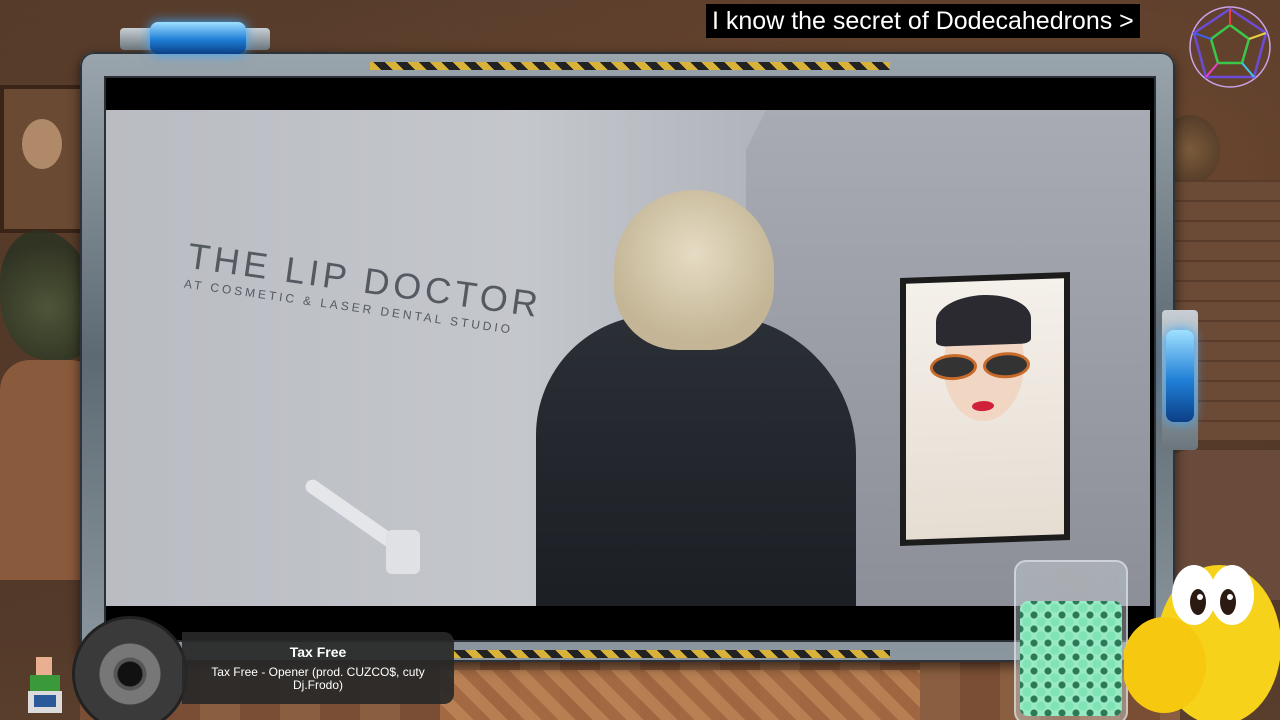 The width and height of the screenshot is (1280, 720). I want to click on chat-caption: I know the secret of Dodecahedrons >, so click(923, 21).